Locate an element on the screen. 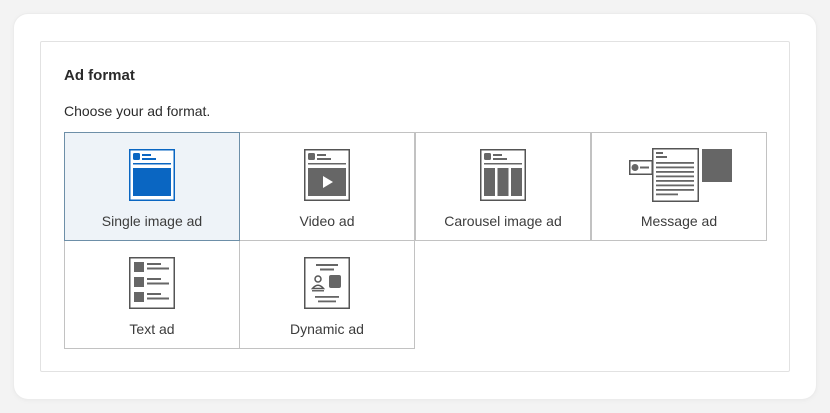  format-tile-message-ad: Message ad is located at coordinates (679, 186).